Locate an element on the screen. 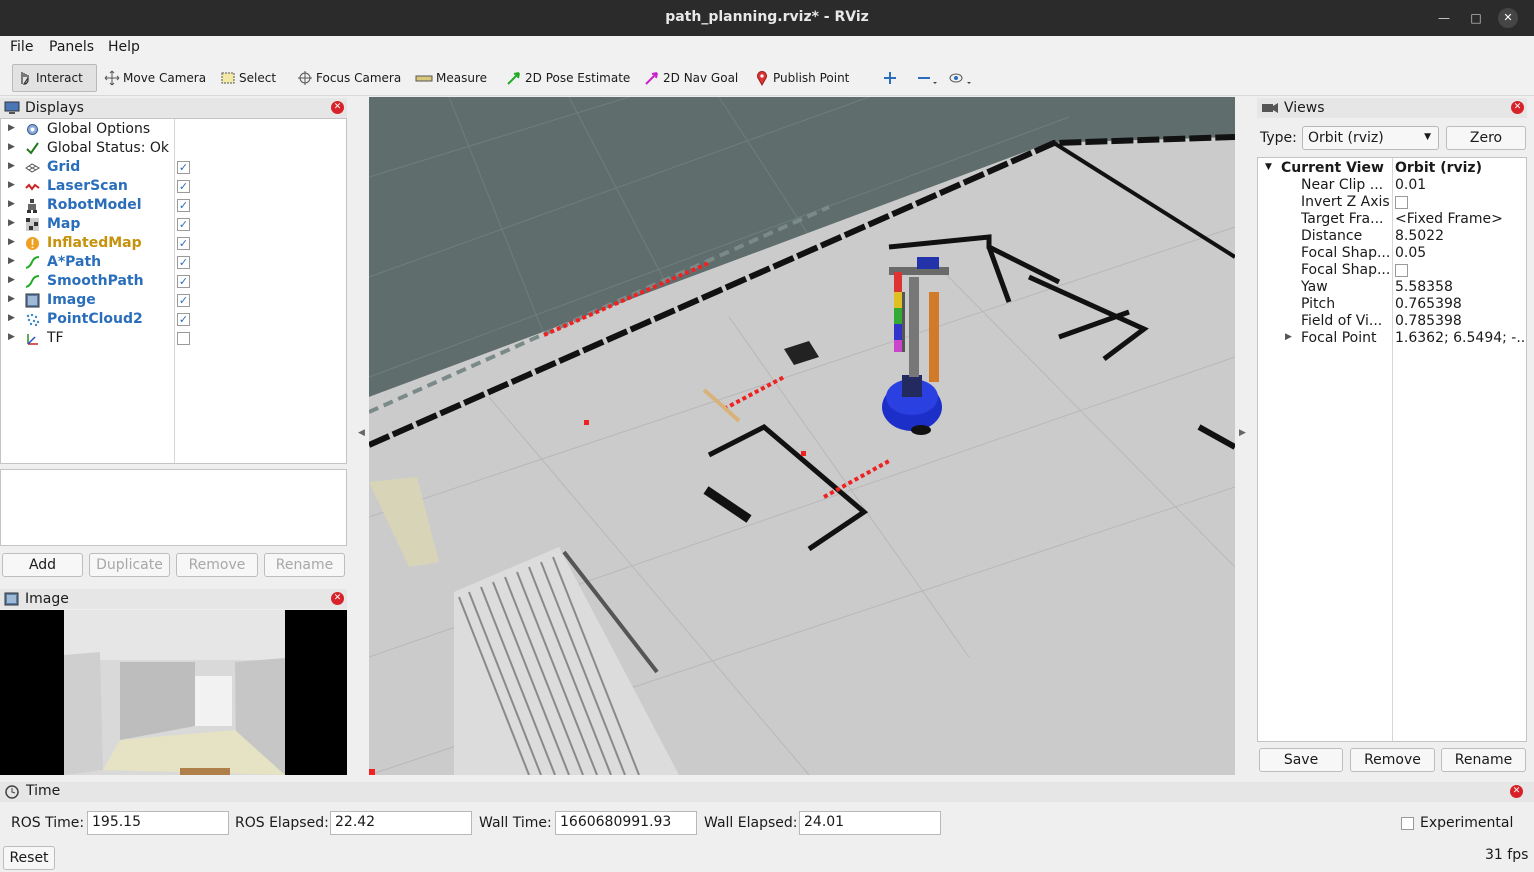 Image resolution: width=1534 pixels, height=872 pixels. menu-file: File is located at coordinates (21, 47).